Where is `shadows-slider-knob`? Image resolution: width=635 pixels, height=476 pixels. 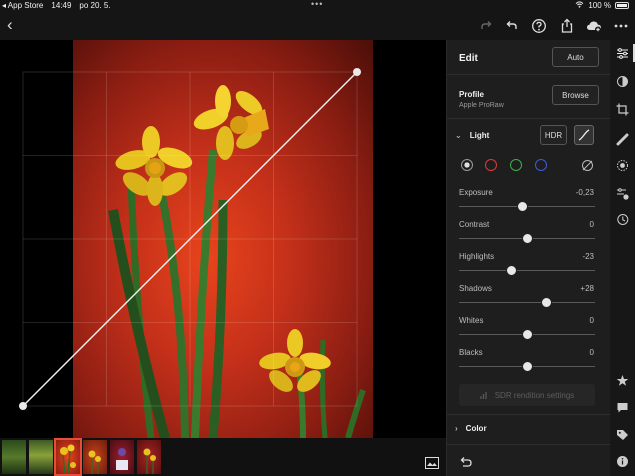 shadows-slider-knob is located at coordinates (546, 302).